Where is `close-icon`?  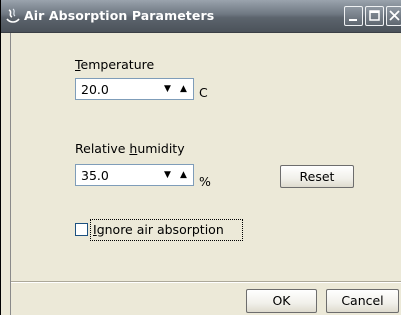 close-icon is located at coordinates (394, 15).